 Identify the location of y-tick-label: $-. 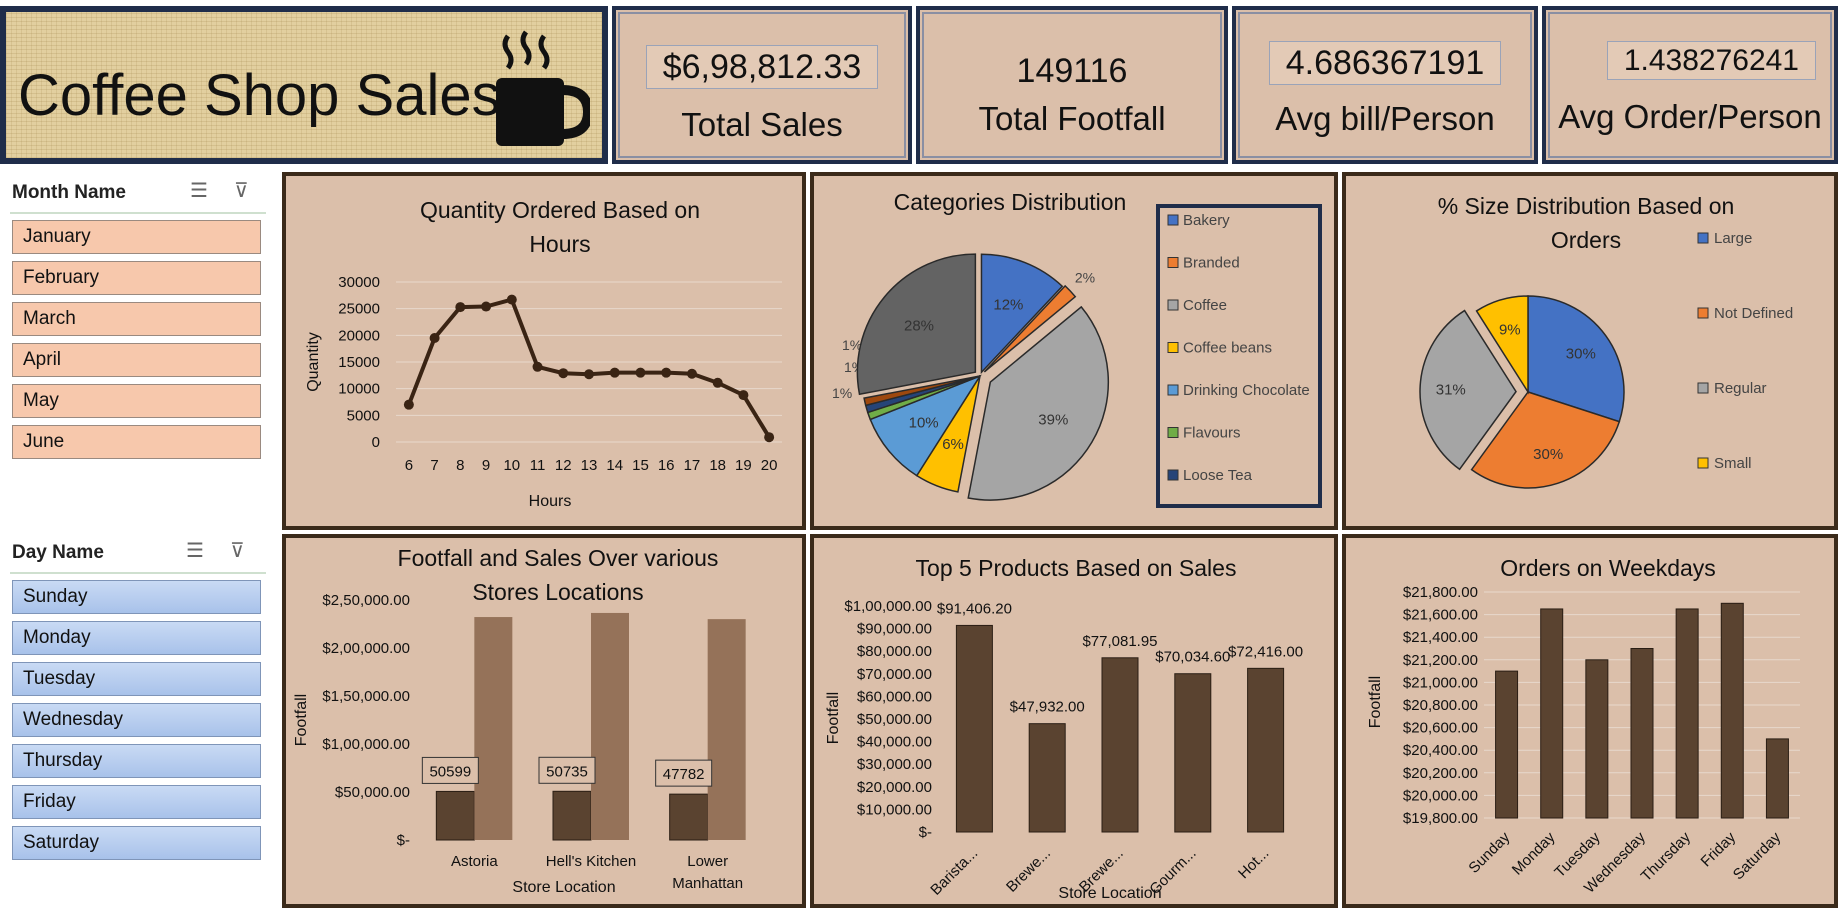
(925, 832).